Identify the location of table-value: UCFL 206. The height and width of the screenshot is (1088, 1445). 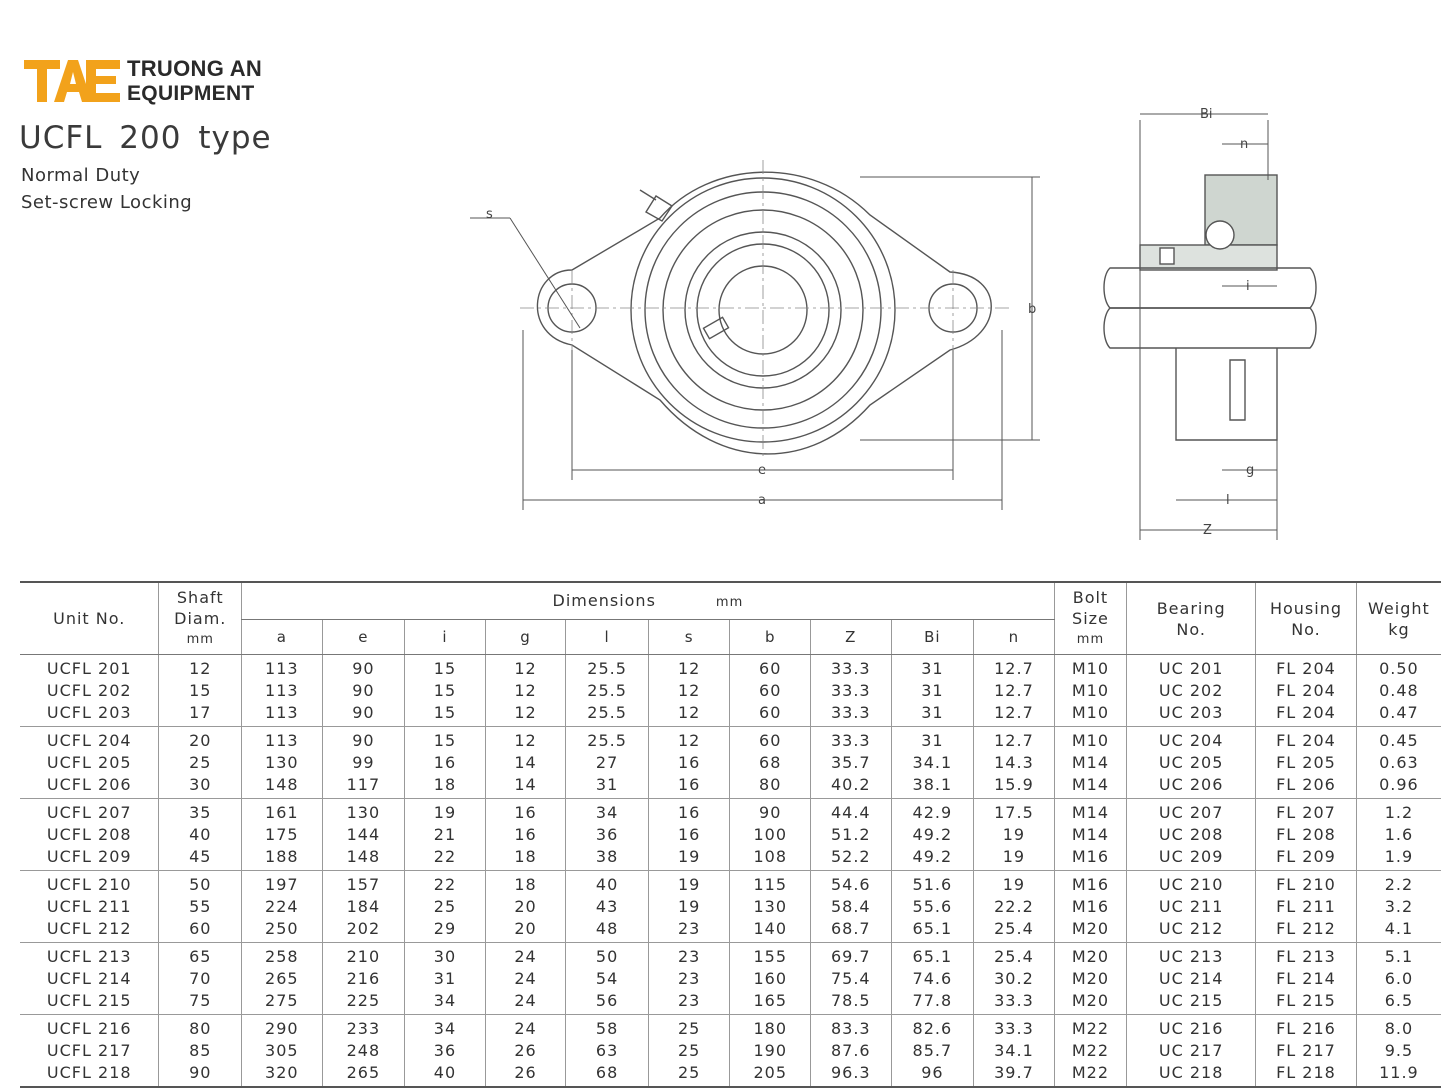
(89, 784).